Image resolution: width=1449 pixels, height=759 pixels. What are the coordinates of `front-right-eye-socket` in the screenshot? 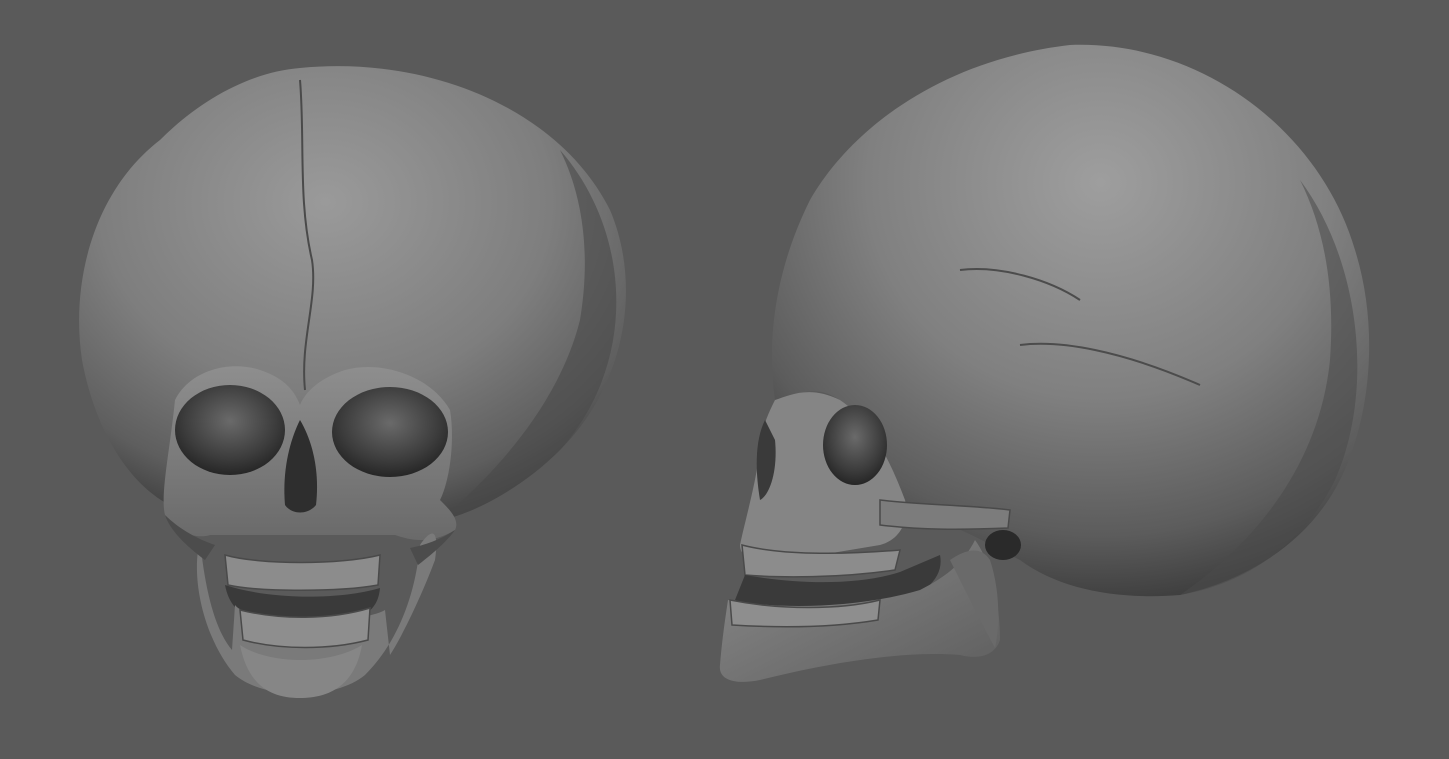 It's located at (390, 432).